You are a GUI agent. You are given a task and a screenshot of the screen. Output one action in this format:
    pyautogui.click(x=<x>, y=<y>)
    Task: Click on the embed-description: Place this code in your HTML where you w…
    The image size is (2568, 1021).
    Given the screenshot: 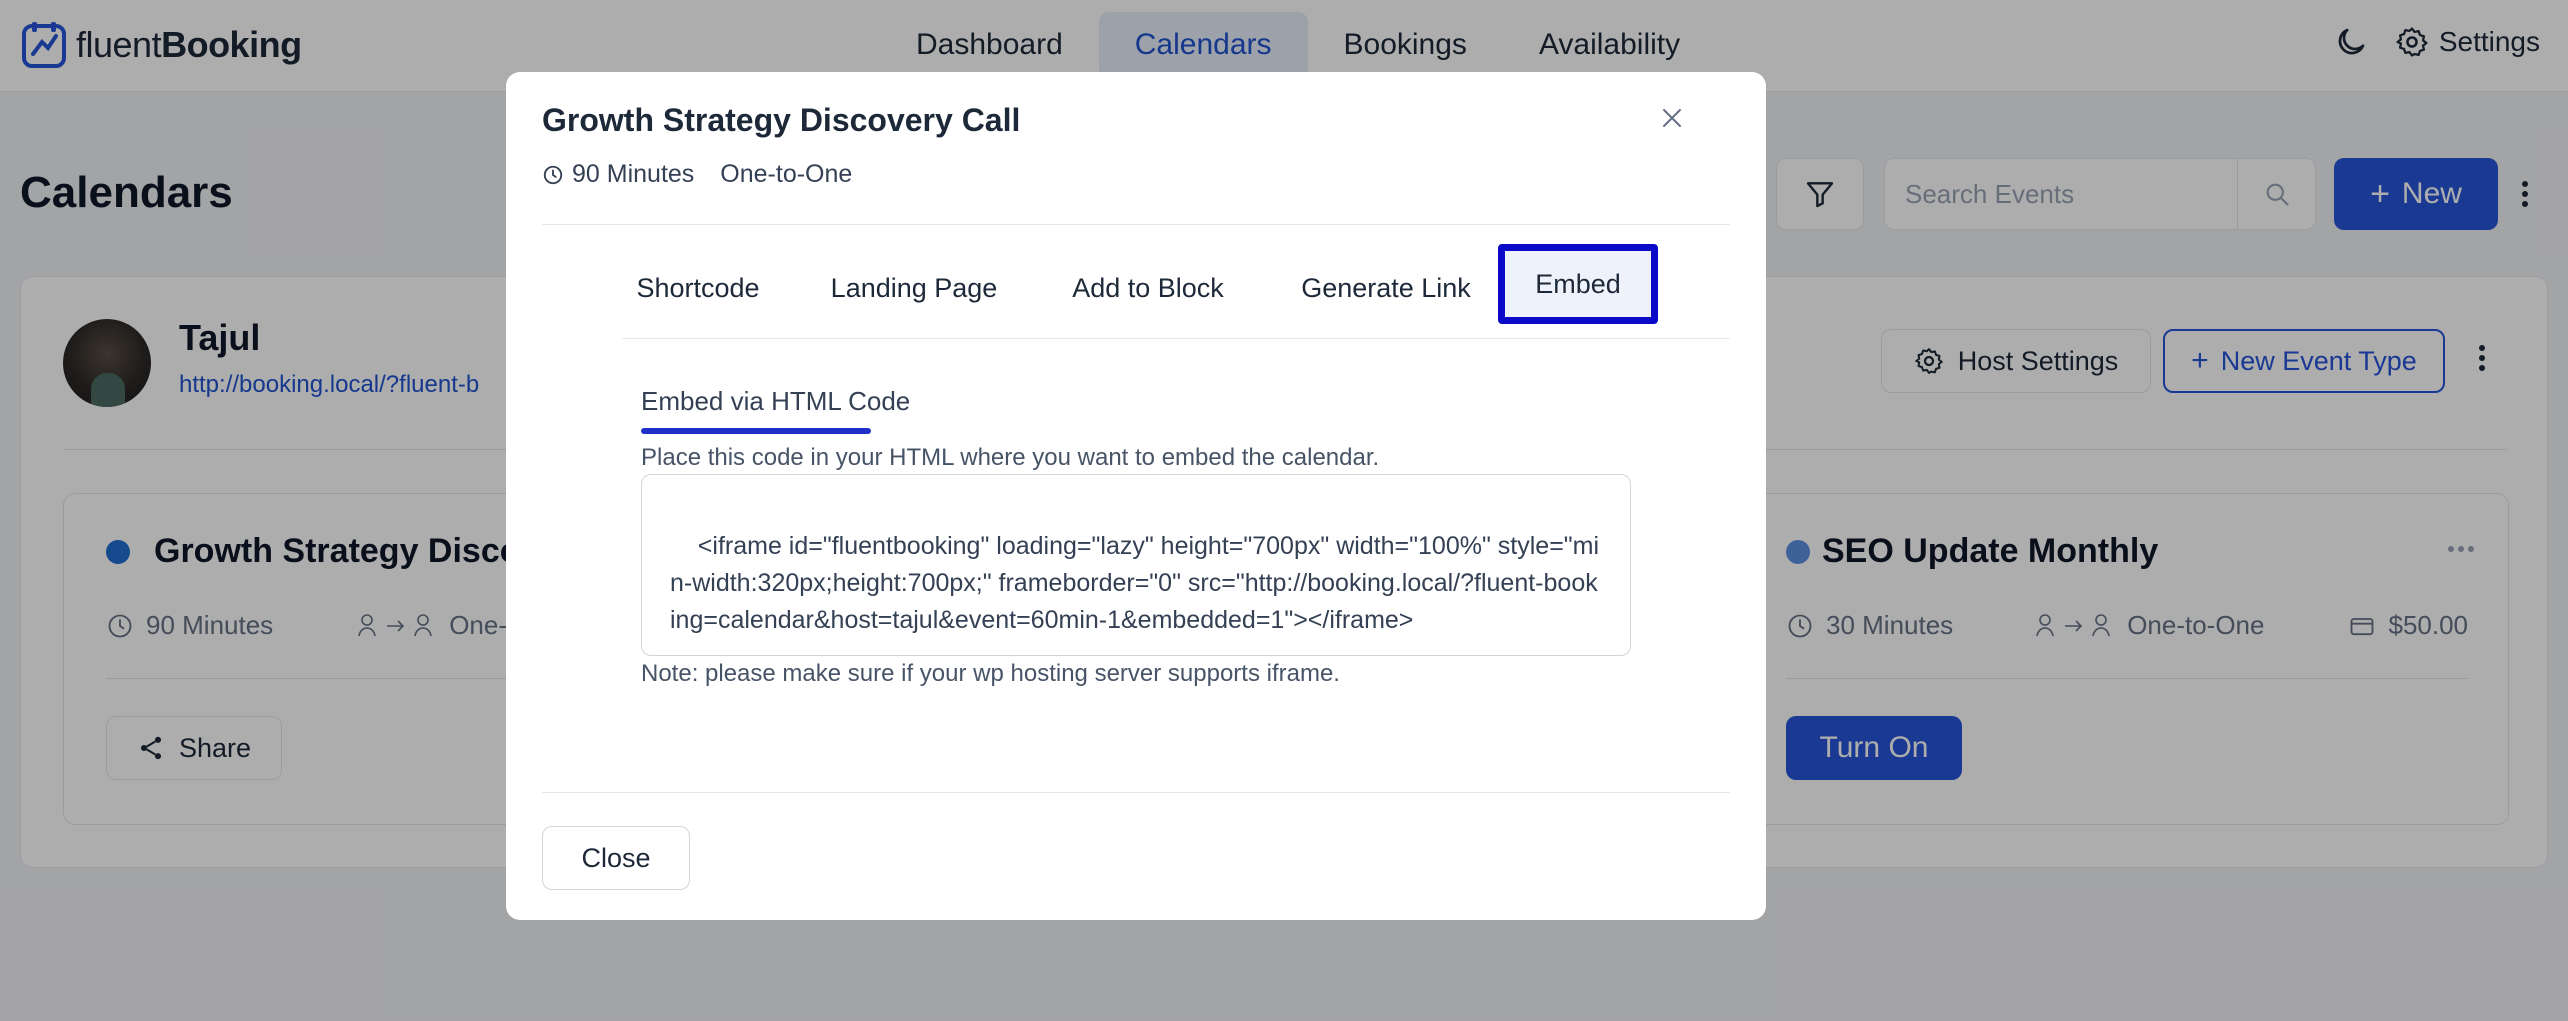 What is the action you would take?
    pyautogui.click(x=1010, y=457)
    